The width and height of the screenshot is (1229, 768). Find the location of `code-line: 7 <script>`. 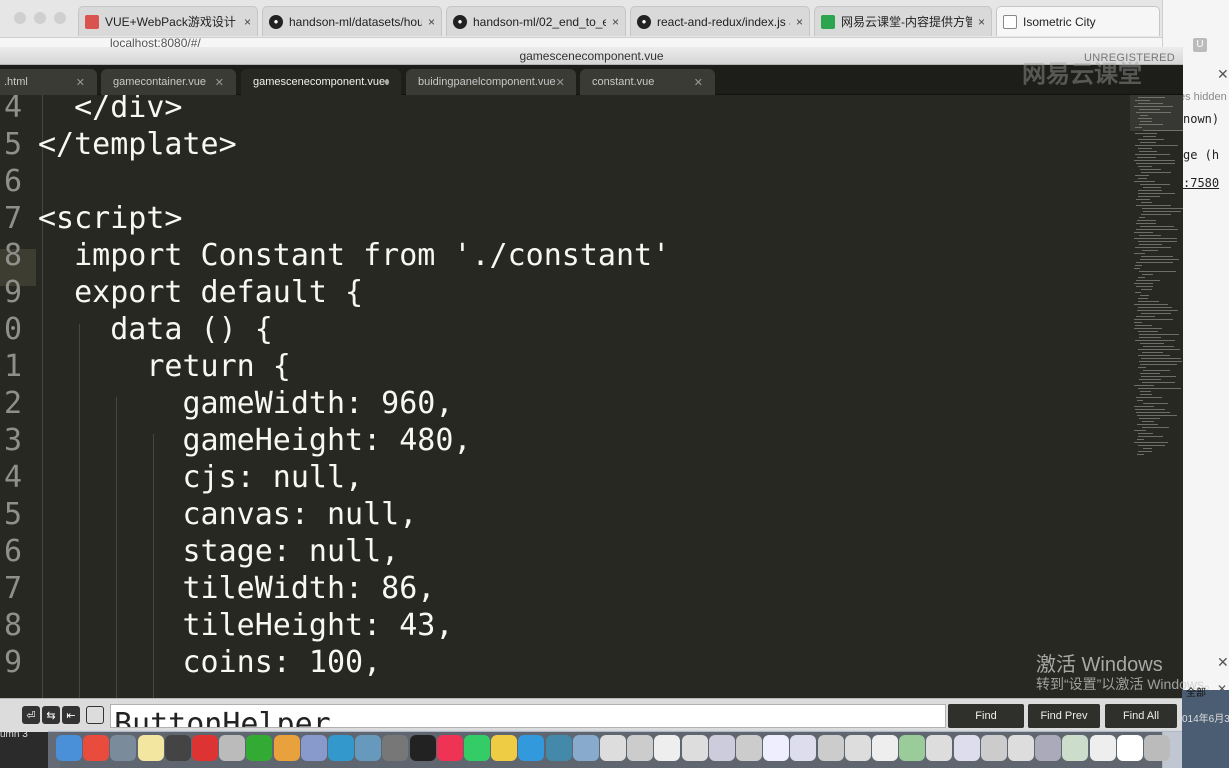

code-line: 7 <script> is located at coordinates (565, 218).